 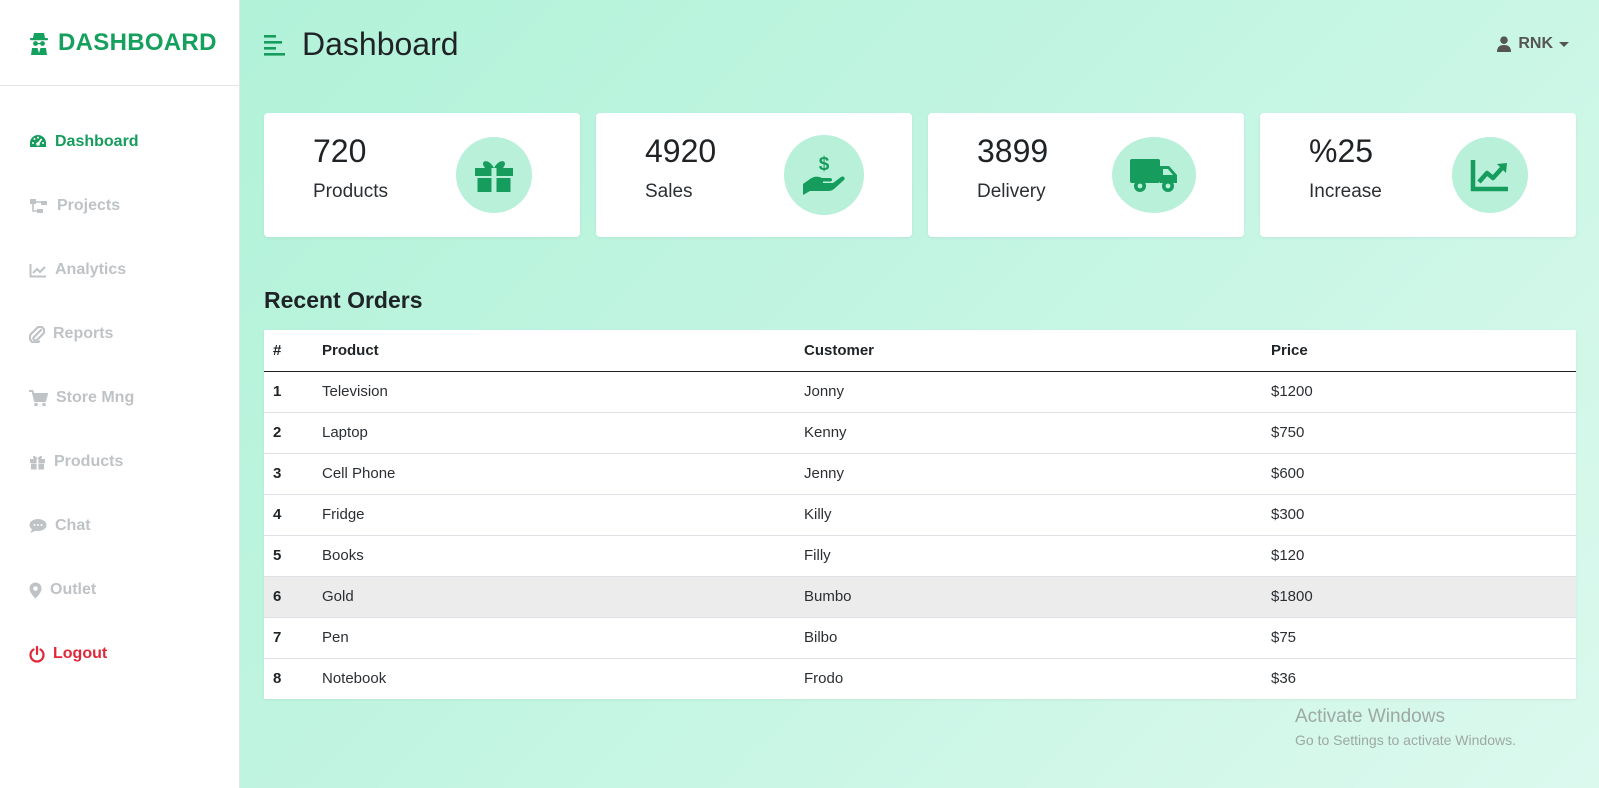 I want to click on sidebar-item-label: Outlet, so click(x=73, y=589).